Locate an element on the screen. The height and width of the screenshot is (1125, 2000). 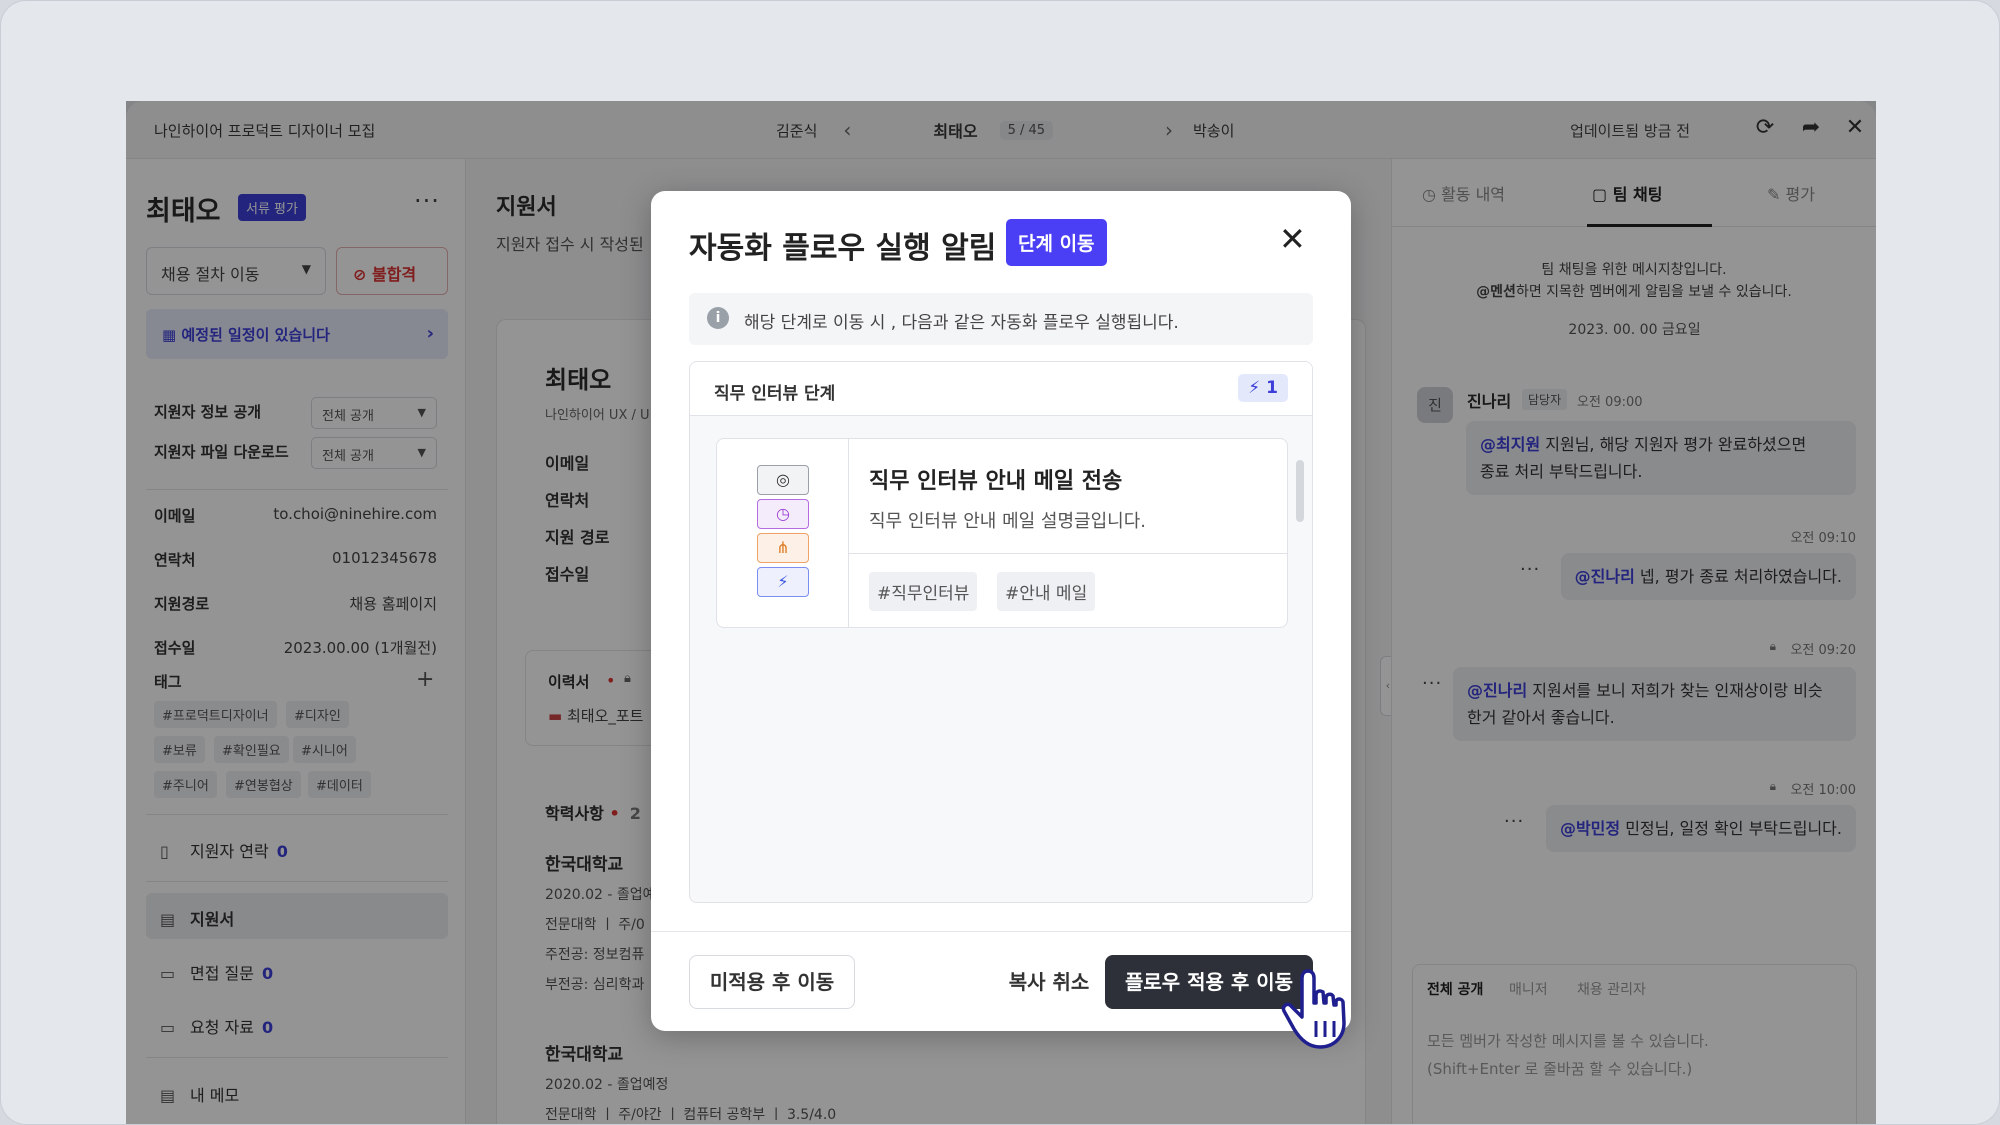
flow-tag: #안내 메일 is located at coordinates (1046, 591).